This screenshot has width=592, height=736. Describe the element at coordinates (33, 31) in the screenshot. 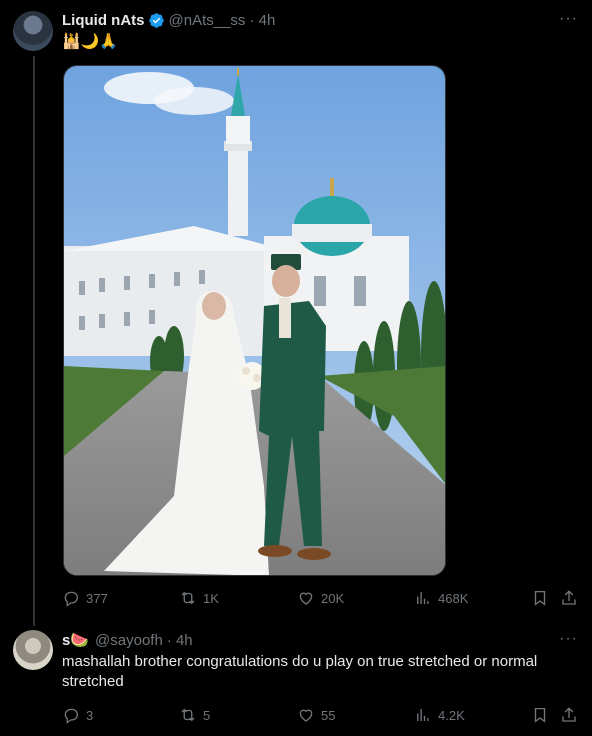

I see `avatar` at that location.